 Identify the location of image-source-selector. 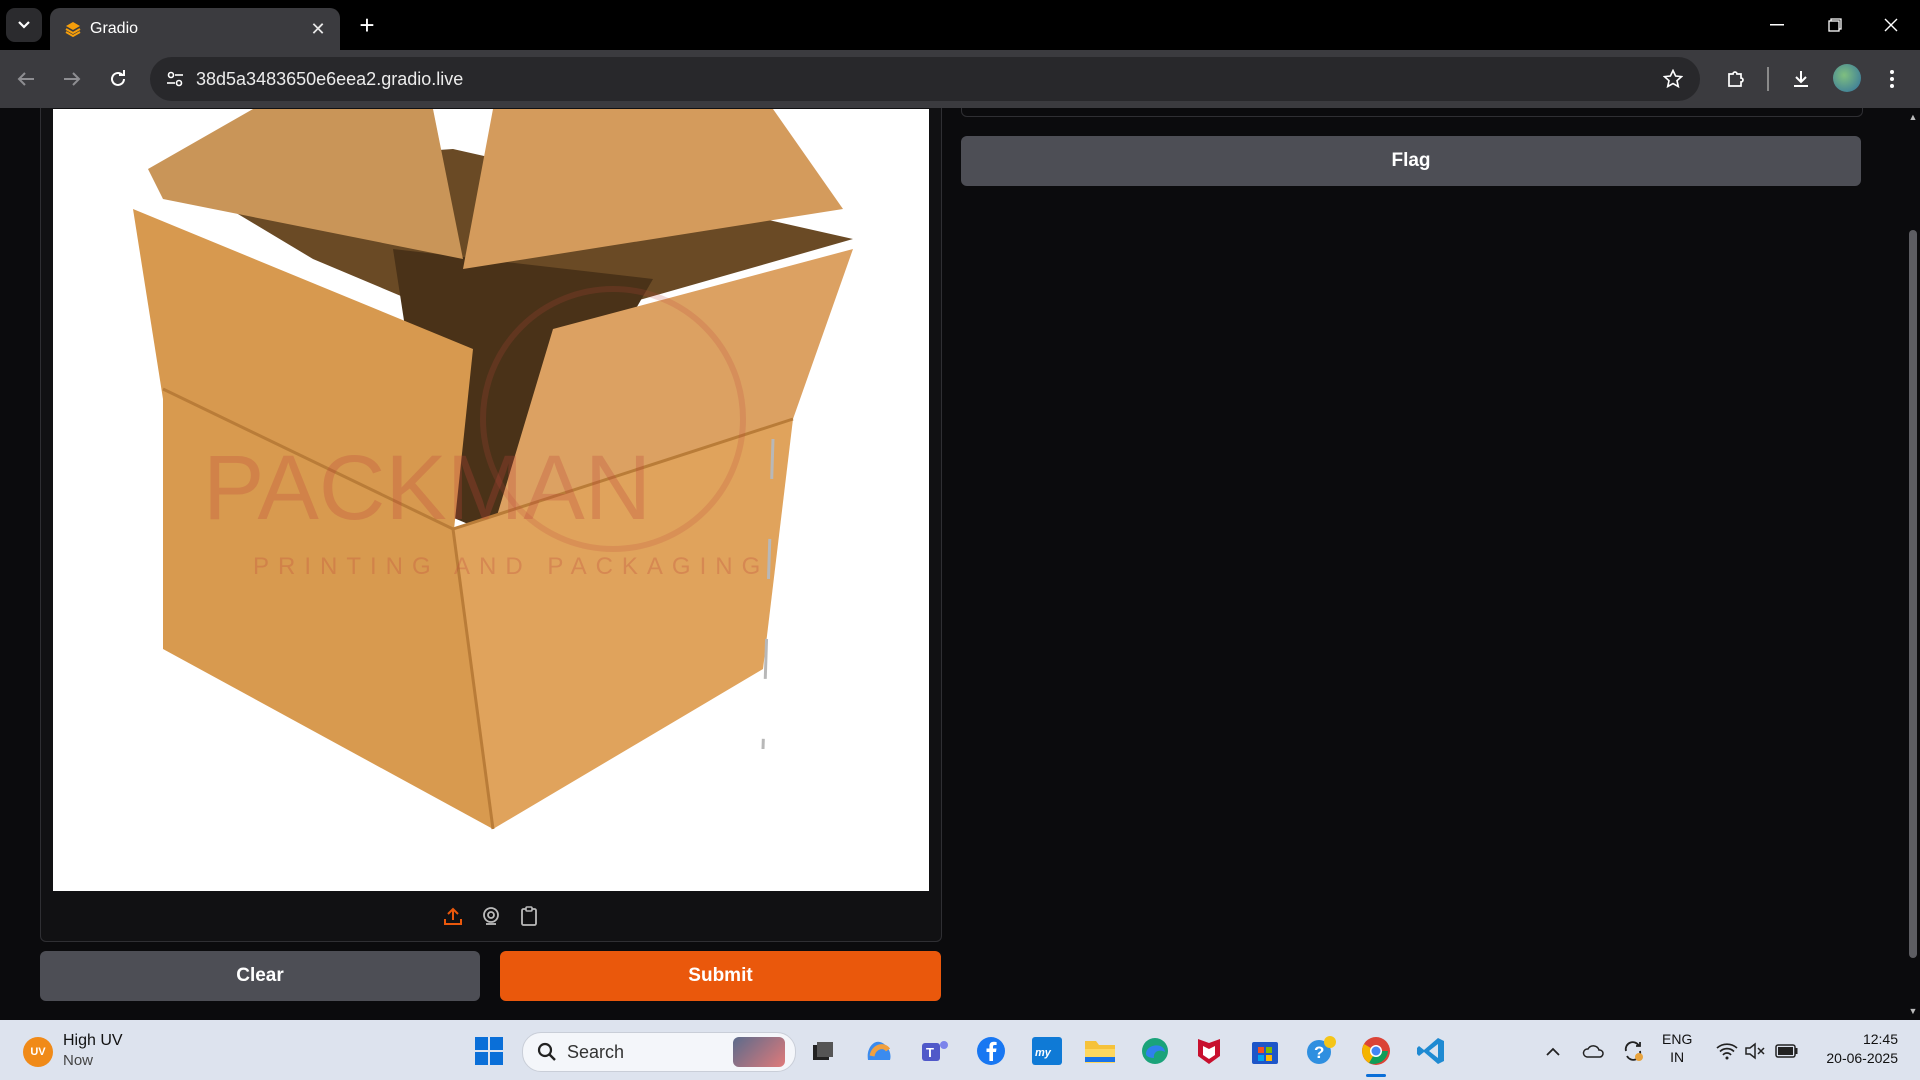
(491, 916).